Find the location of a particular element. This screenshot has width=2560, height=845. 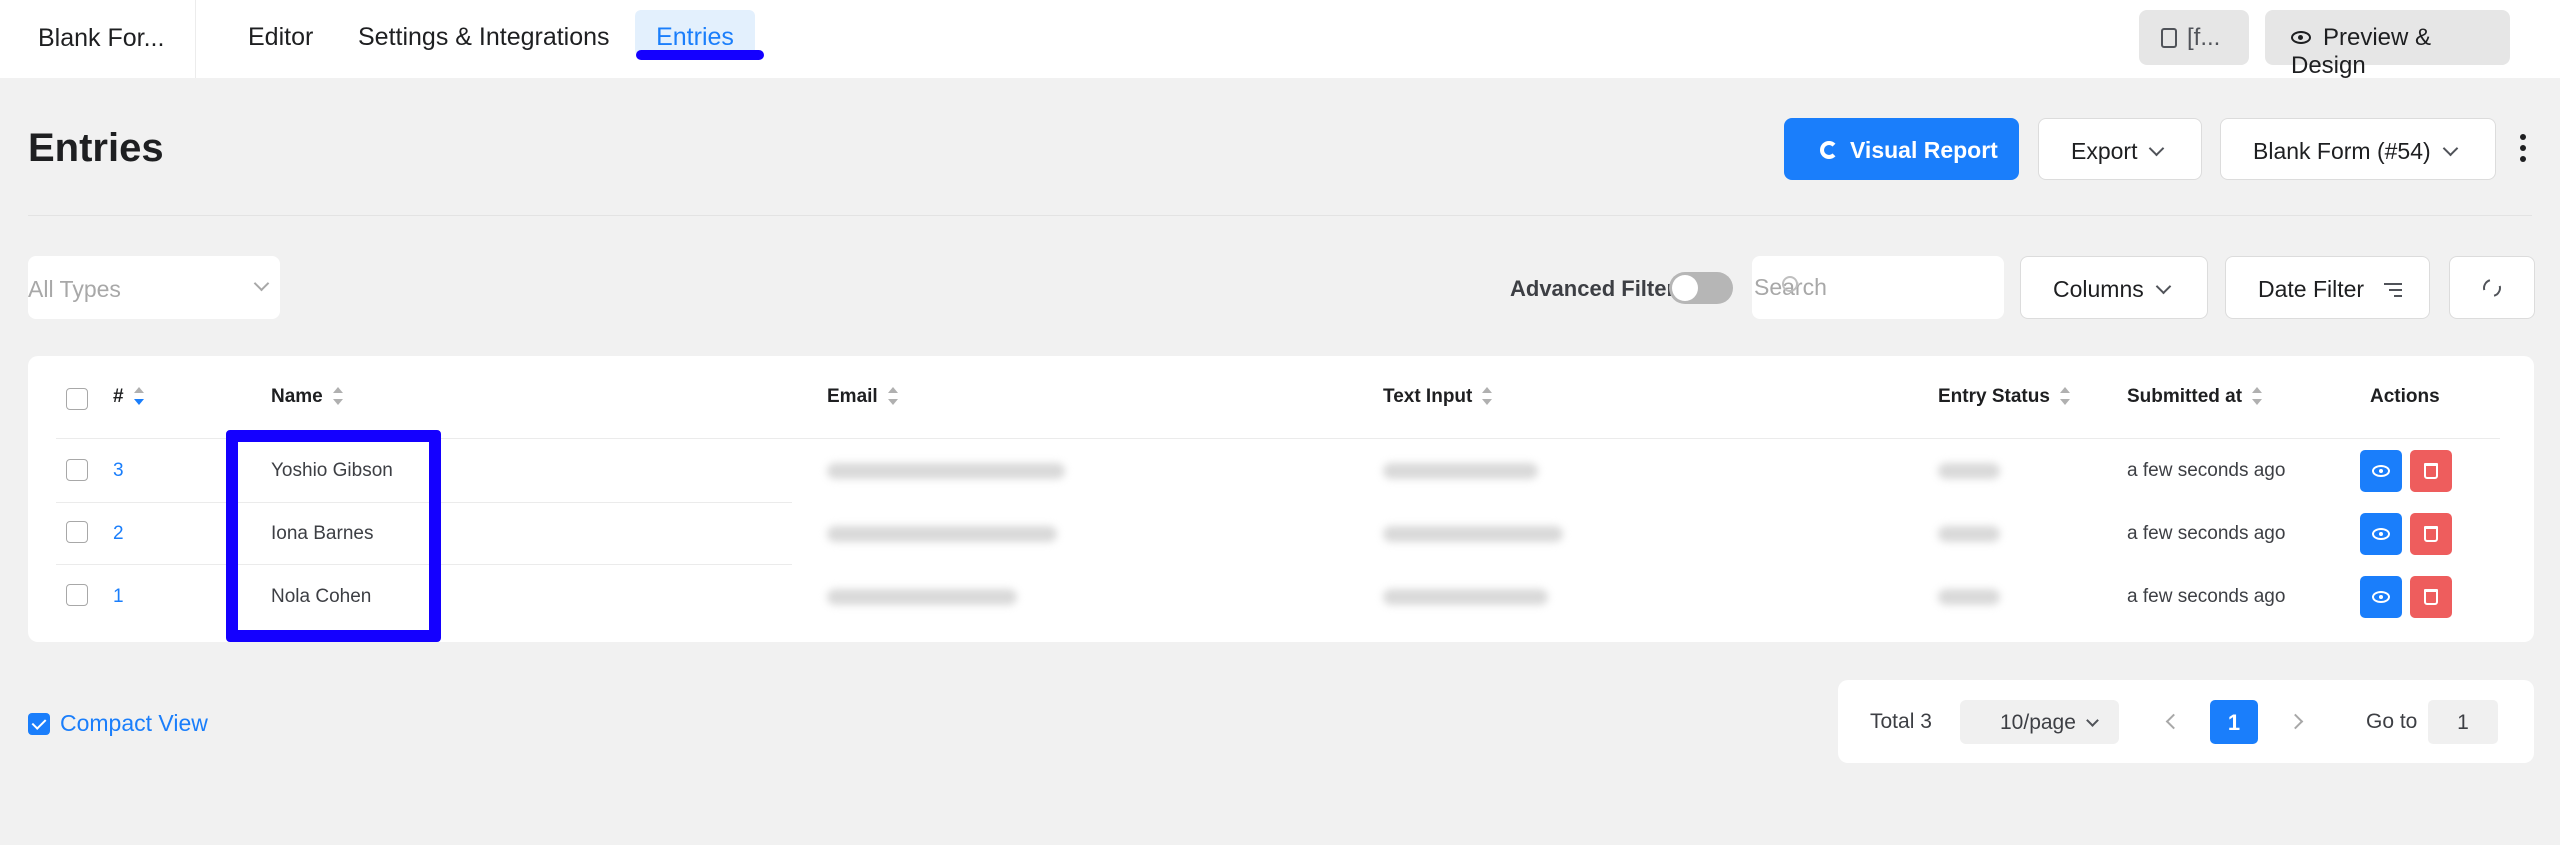

refresh-button is located at coordinates (2492, 287).